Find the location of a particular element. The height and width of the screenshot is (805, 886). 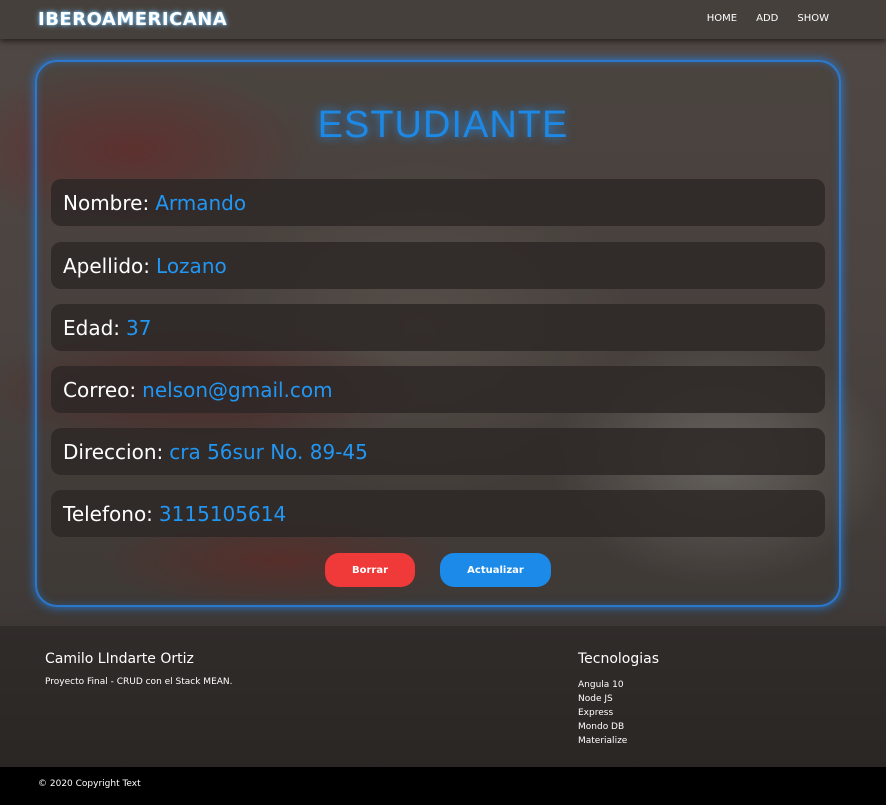

footer-author: Camilo LIndarte Ortiz is located at coordinates (119, 659).